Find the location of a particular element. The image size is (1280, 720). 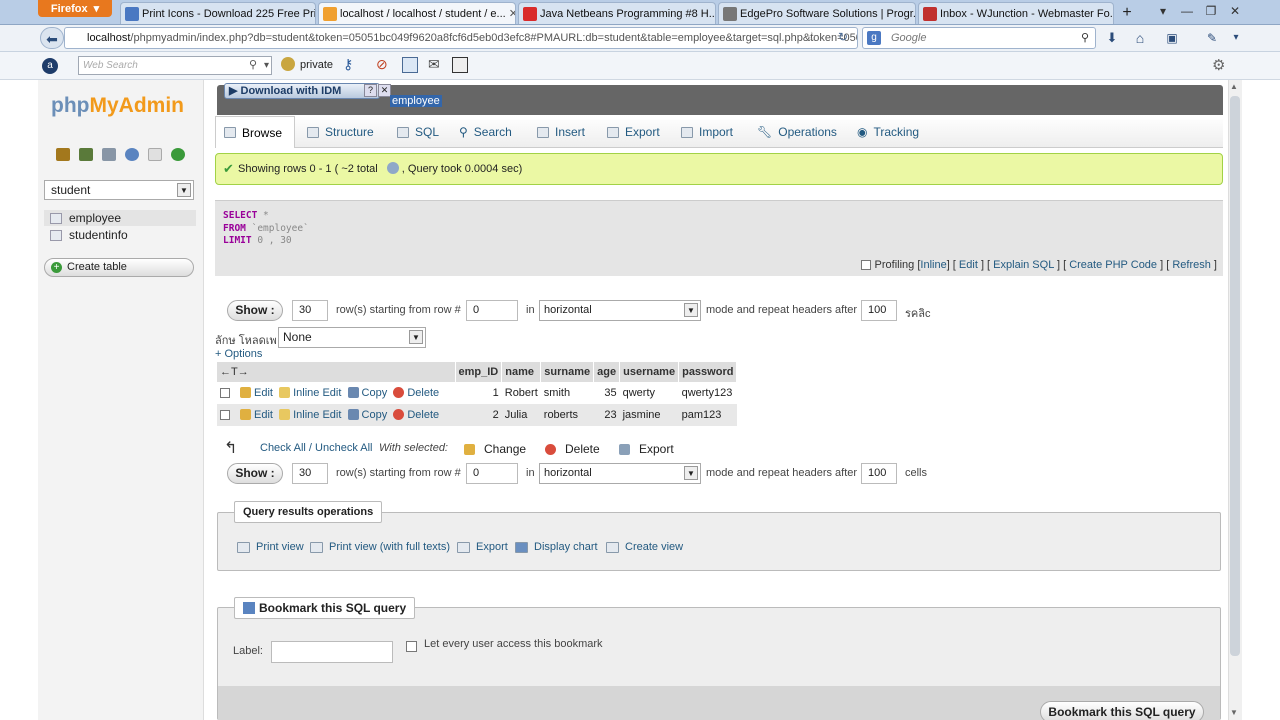

database-select: student ▼ is located at coordinates (119, 190).